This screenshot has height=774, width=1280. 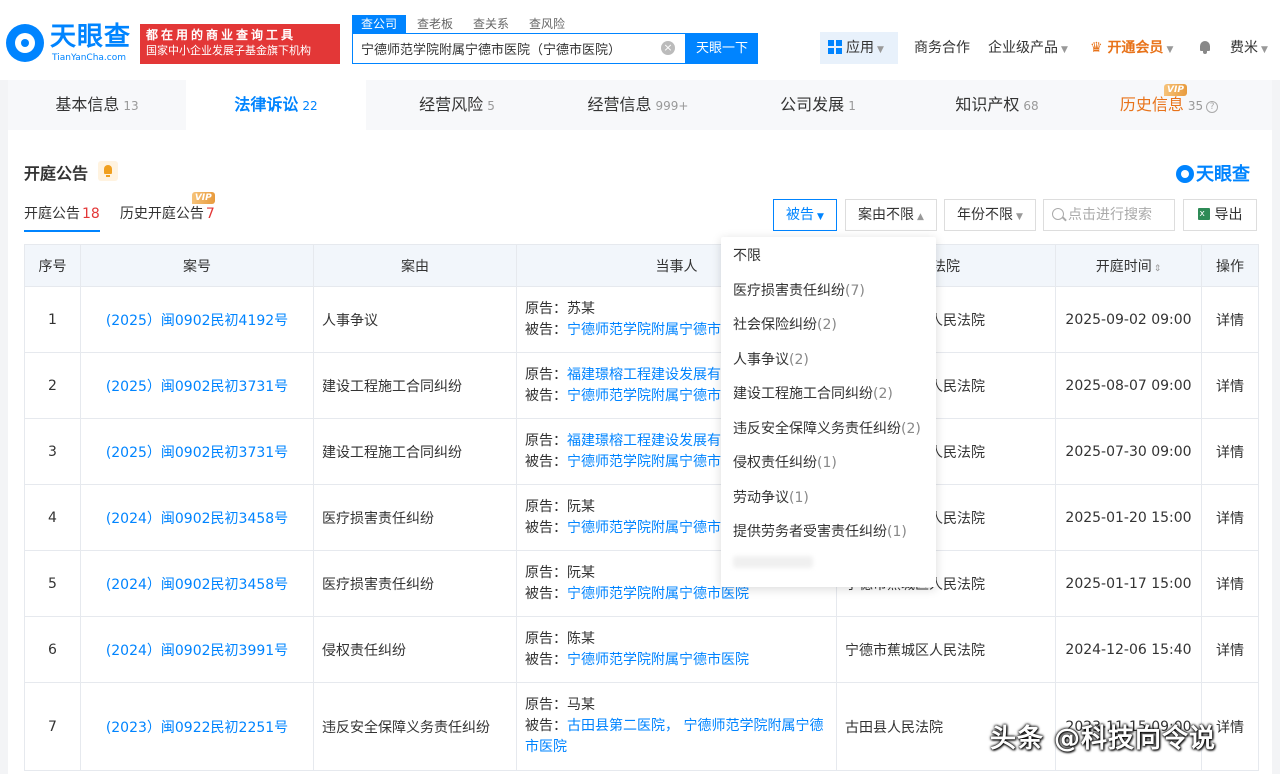 I want to click on cell-cause: 违反安全保障义务责任纠纷, so click(x=415, y=726).